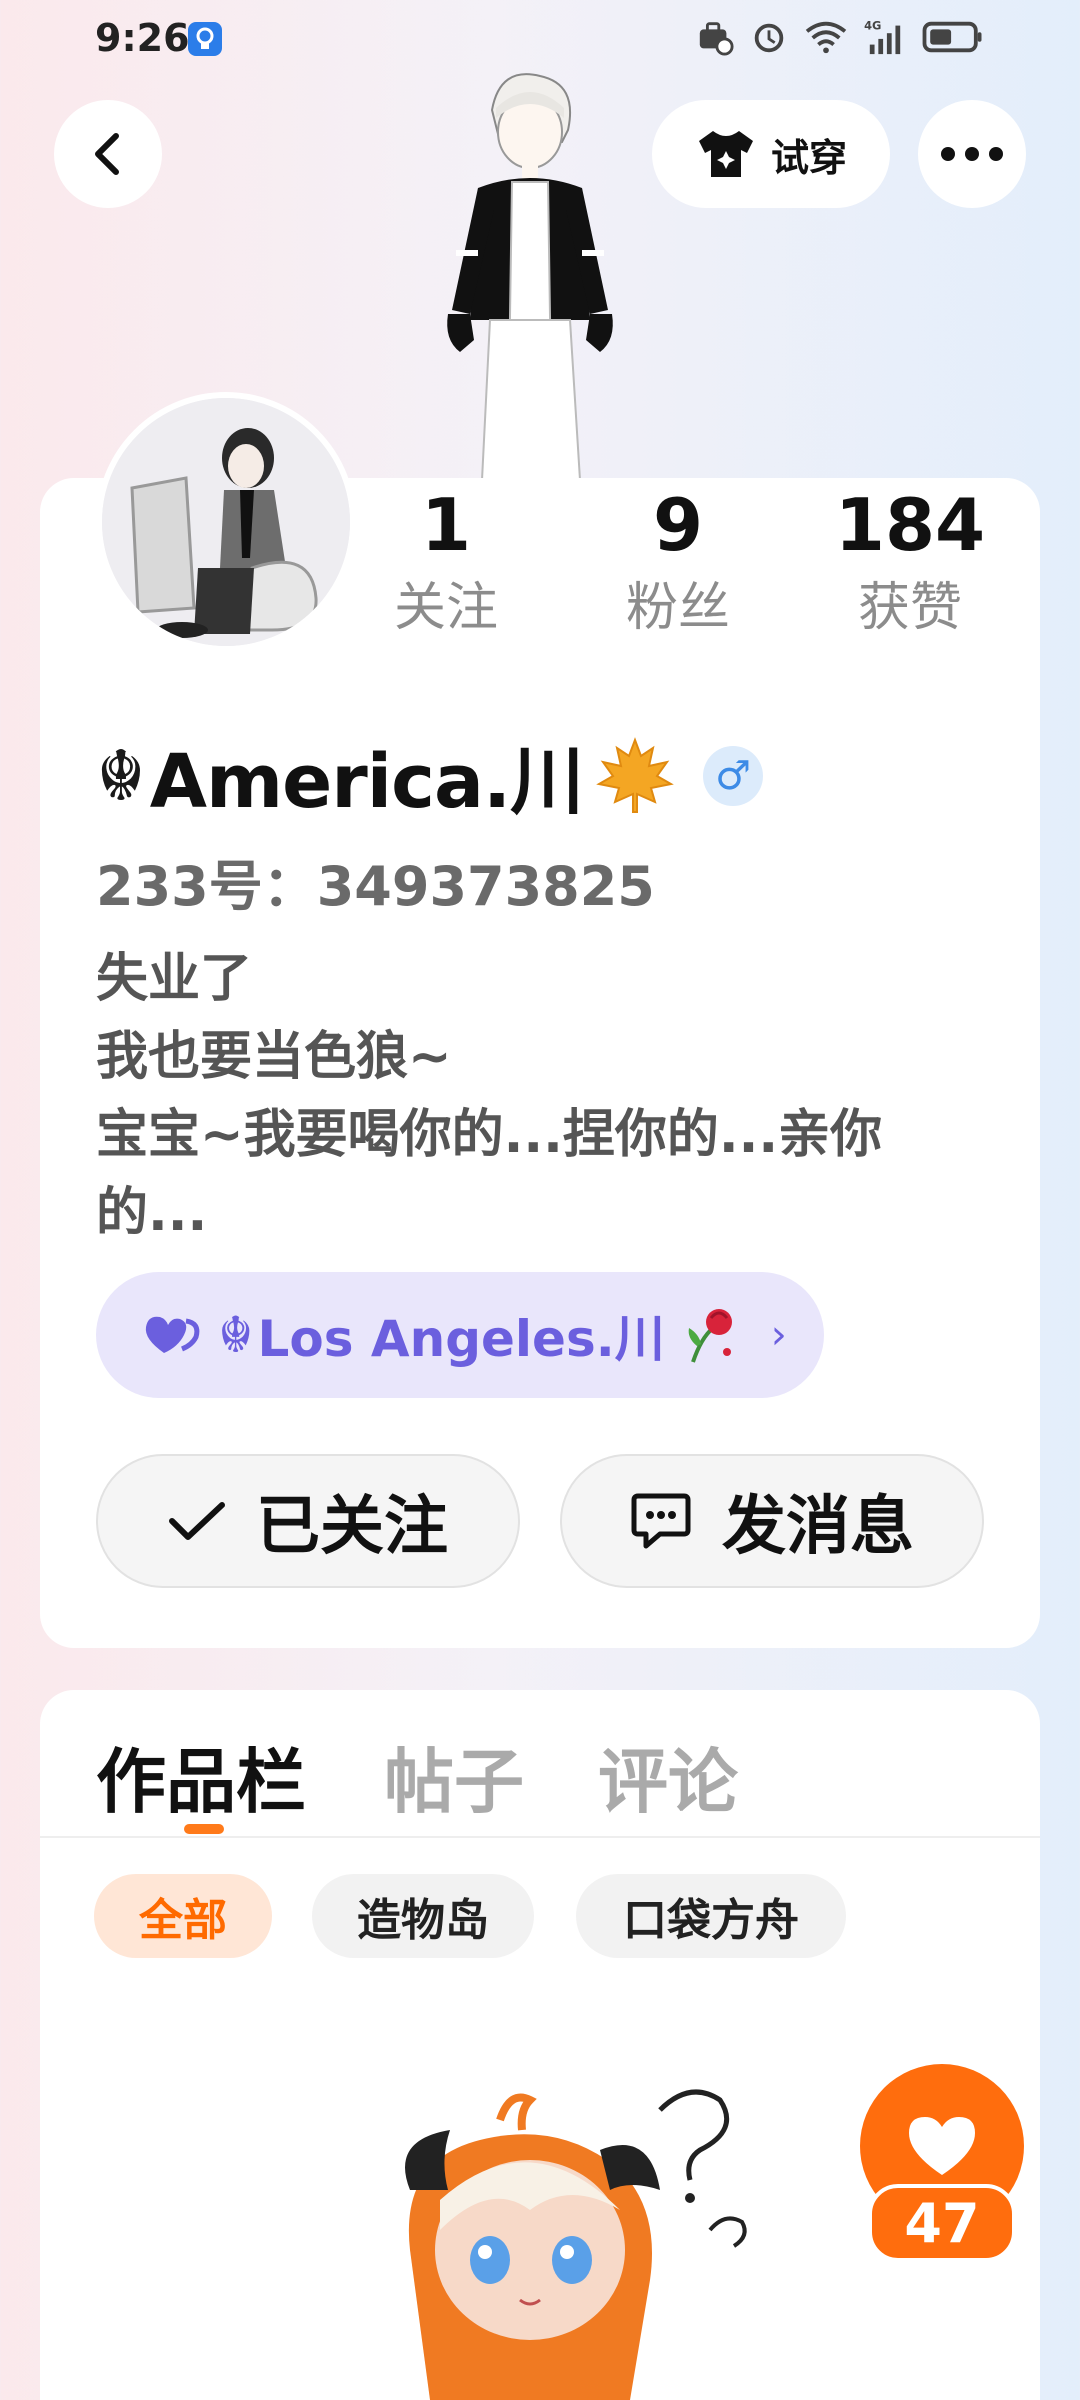 The width and height of the screenshot is (1080, 2400). What do you see at coordinates (461, 1339) in the screenshot?
I see `partner-name: Los Angeles.川` at bounding box center [461, 1339].